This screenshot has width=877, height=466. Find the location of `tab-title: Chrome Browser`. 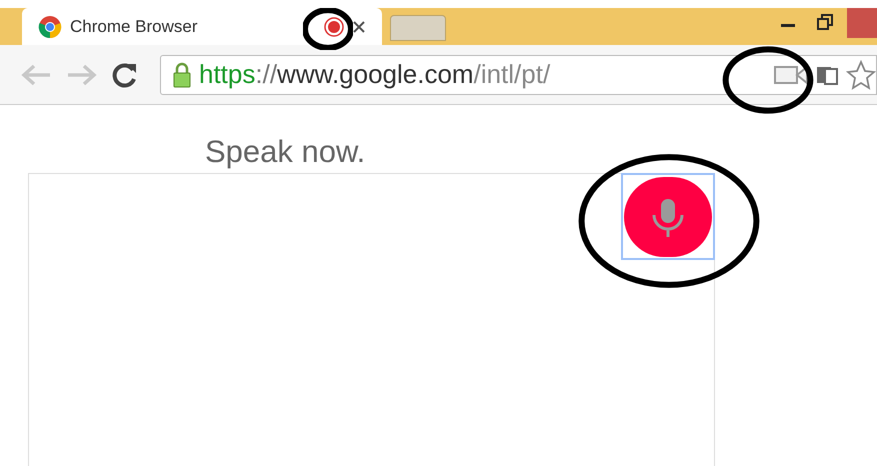

tab-title: Chrome Browser is located at coordinates (134, 27).